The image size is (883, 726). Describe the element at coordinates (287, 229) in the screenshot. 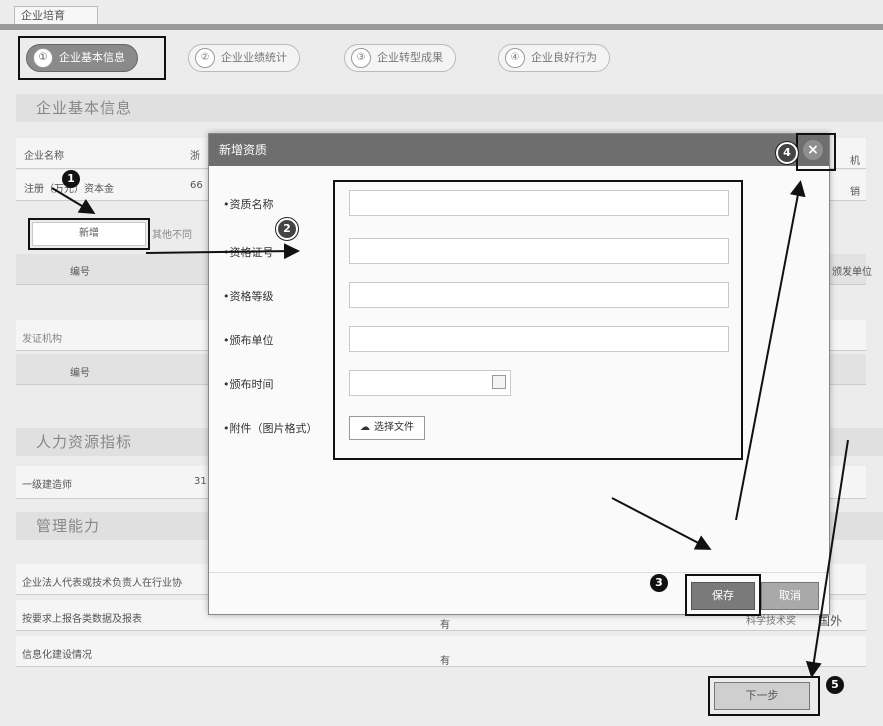

I see `annotation-badge-2: 2` at that location.